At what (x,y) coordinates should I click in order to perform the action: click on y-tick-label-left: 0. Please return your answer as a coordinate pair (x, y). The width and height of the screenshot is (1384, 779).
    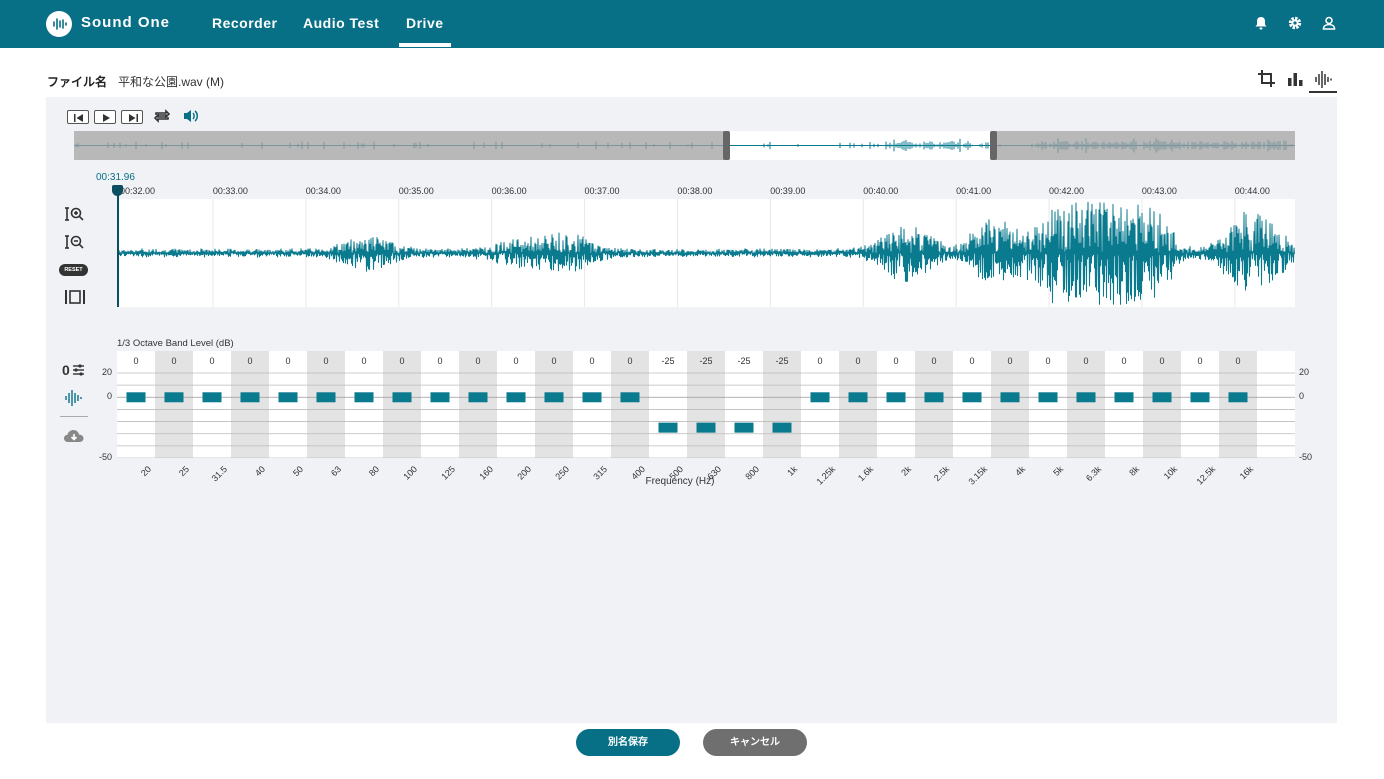
    Looking at the image, I should click on (109, 396).